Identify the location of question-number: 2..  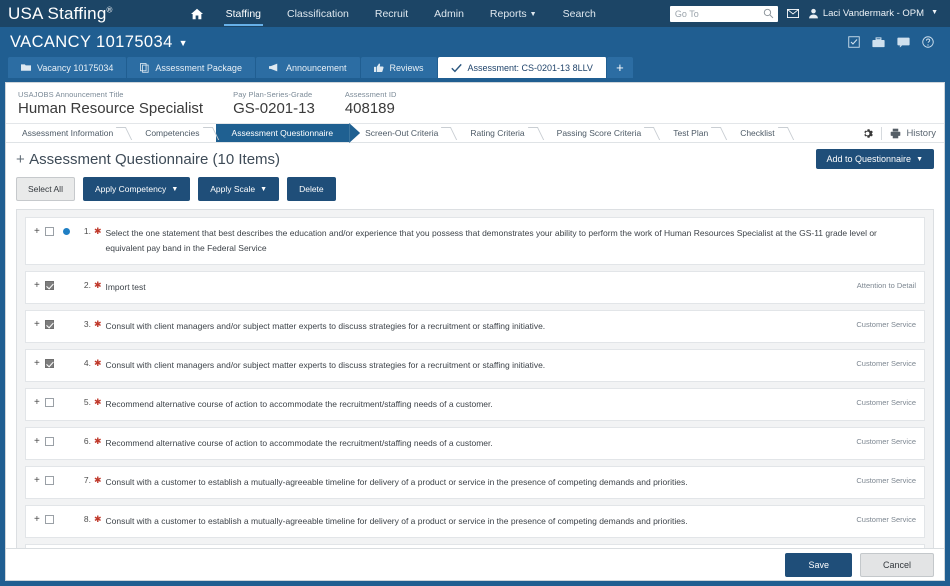
(87, 285).